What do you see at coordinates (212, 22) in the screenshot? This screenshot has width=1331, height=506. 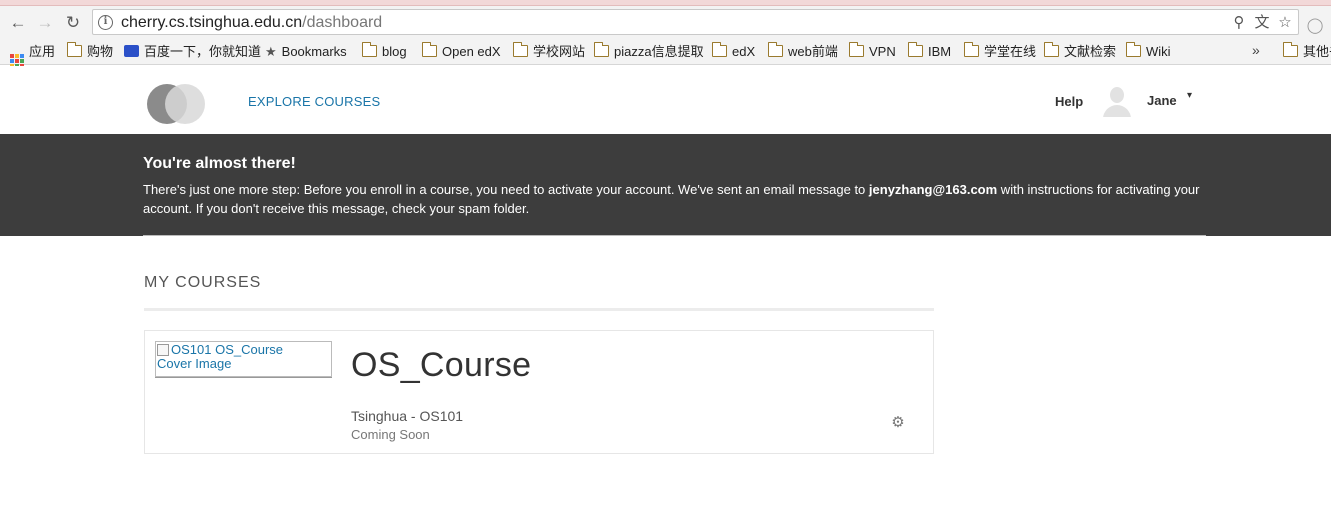 I see `url-host: cherry.cs.tsinghua.edu.cn` at bounding box center [212, 22].